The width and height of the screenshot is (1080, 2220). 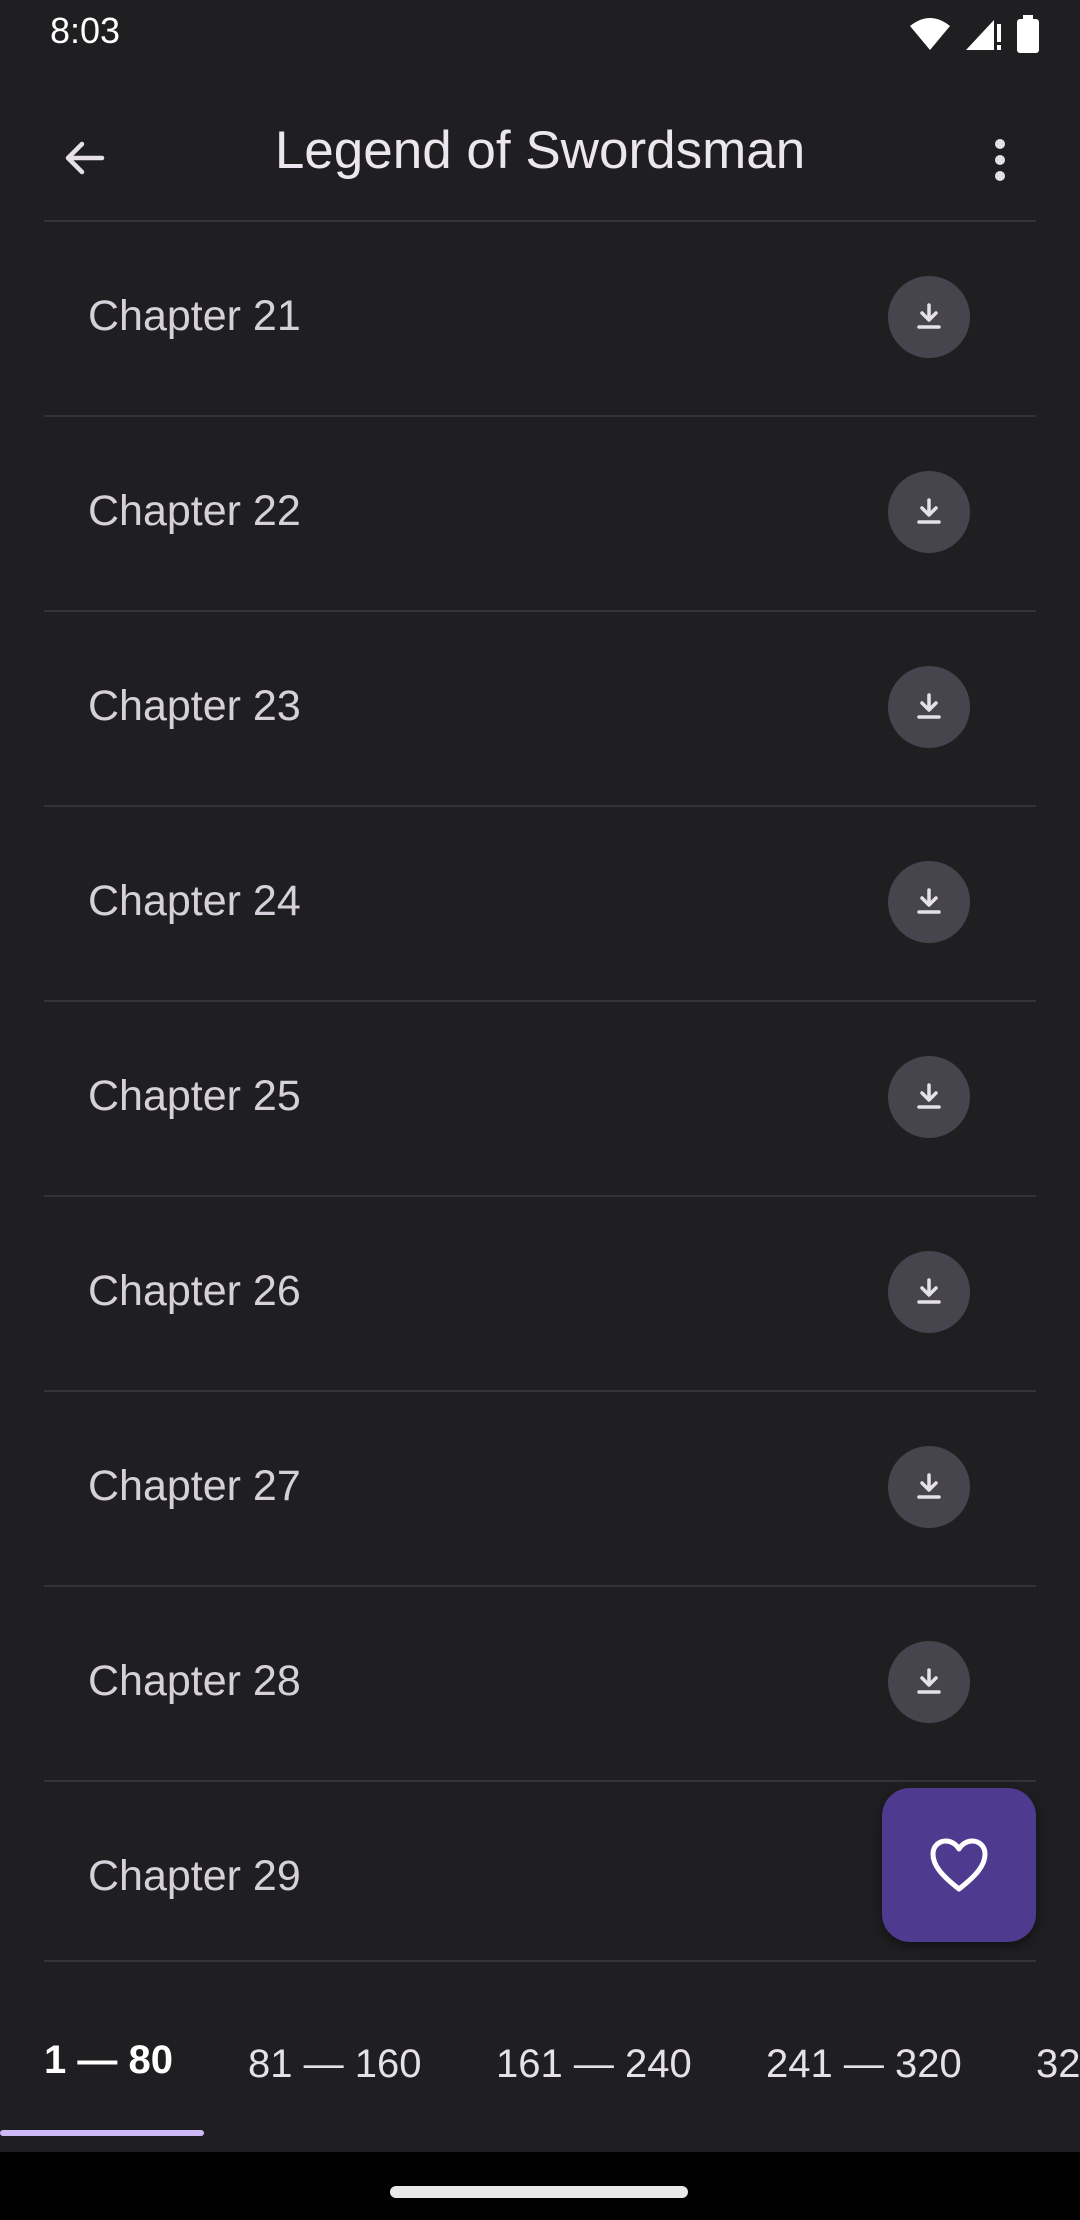 I want to click on more-vert-icon, so click(x=1000, y=160).